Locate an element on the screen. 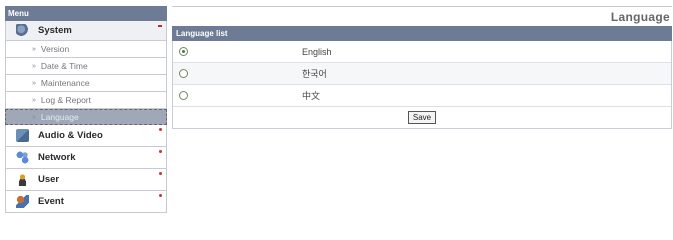 Image resolution: width=673 pixels, height=240 pixels. language-list-header: Language list is located at coordinates (422, 33).